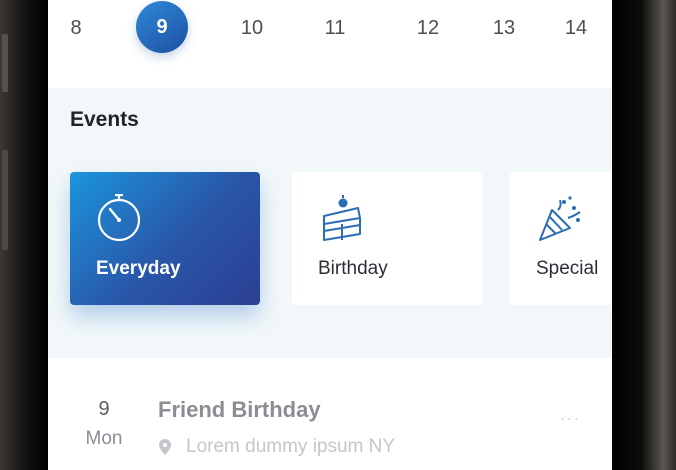 This screenshot has height=470, width=676. I want to click on event-card-special: Special, so click(561, 238).